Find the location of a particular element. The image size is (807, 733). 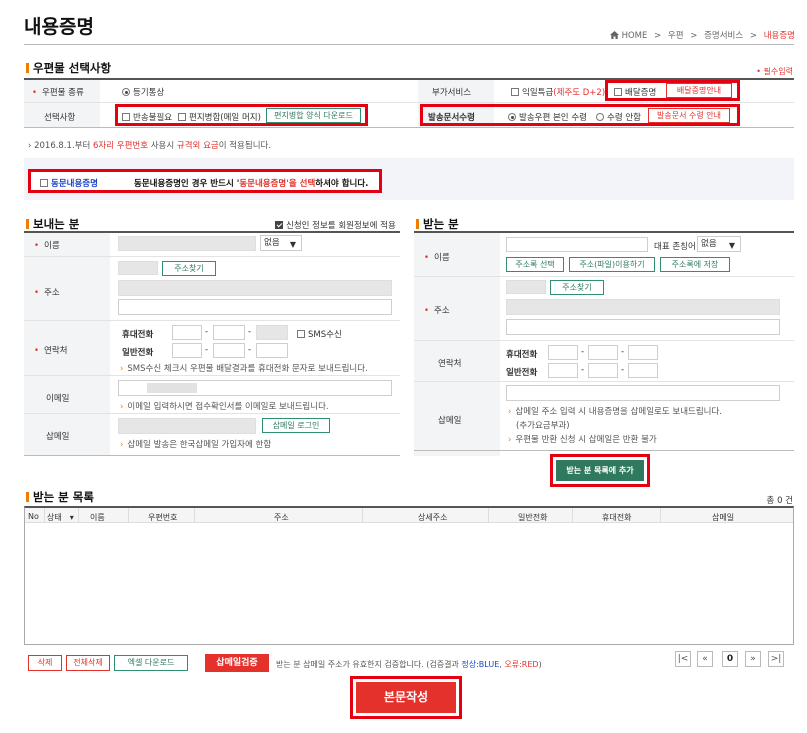

section-title-receiver: 받는 분 is located at coordinates (437, 224).